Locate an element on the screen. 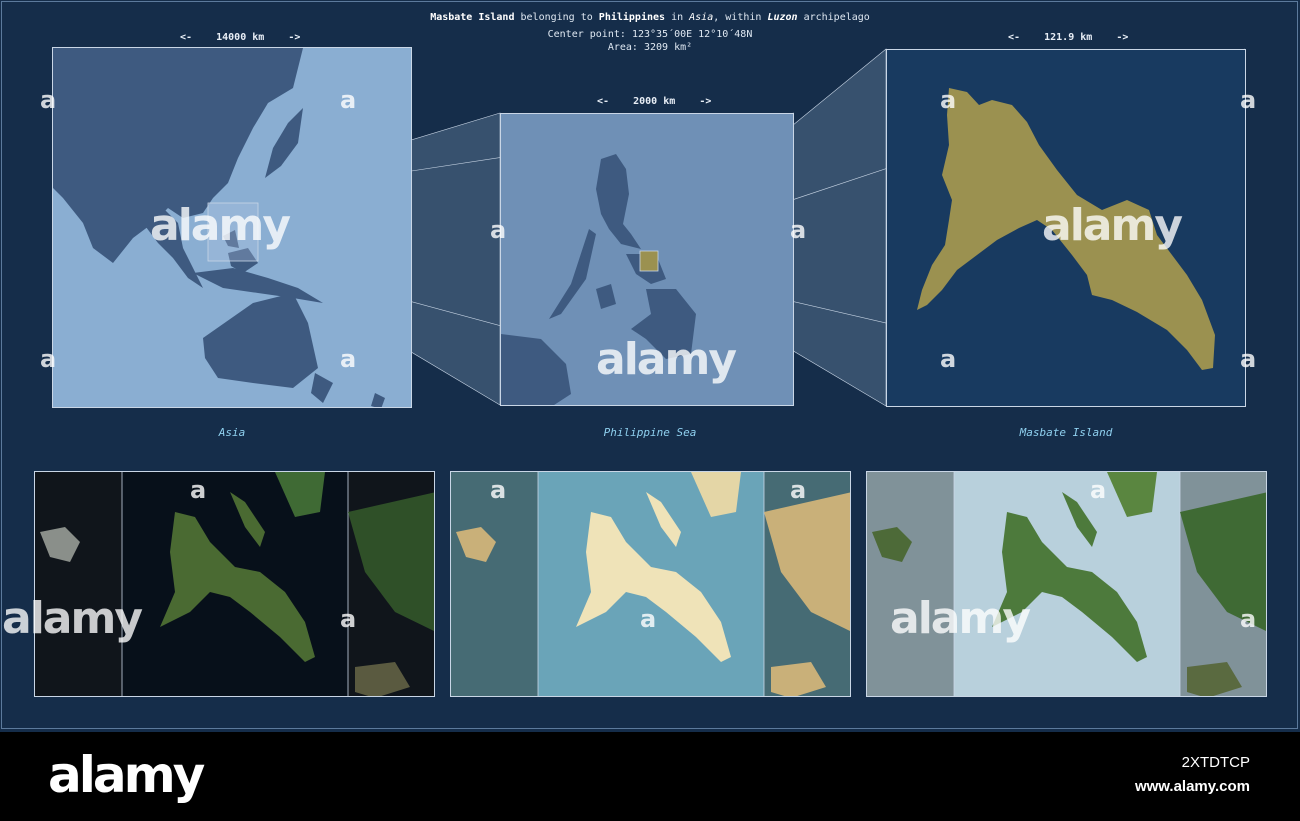  relief-map-panel is located at coordinates (1066, 584).